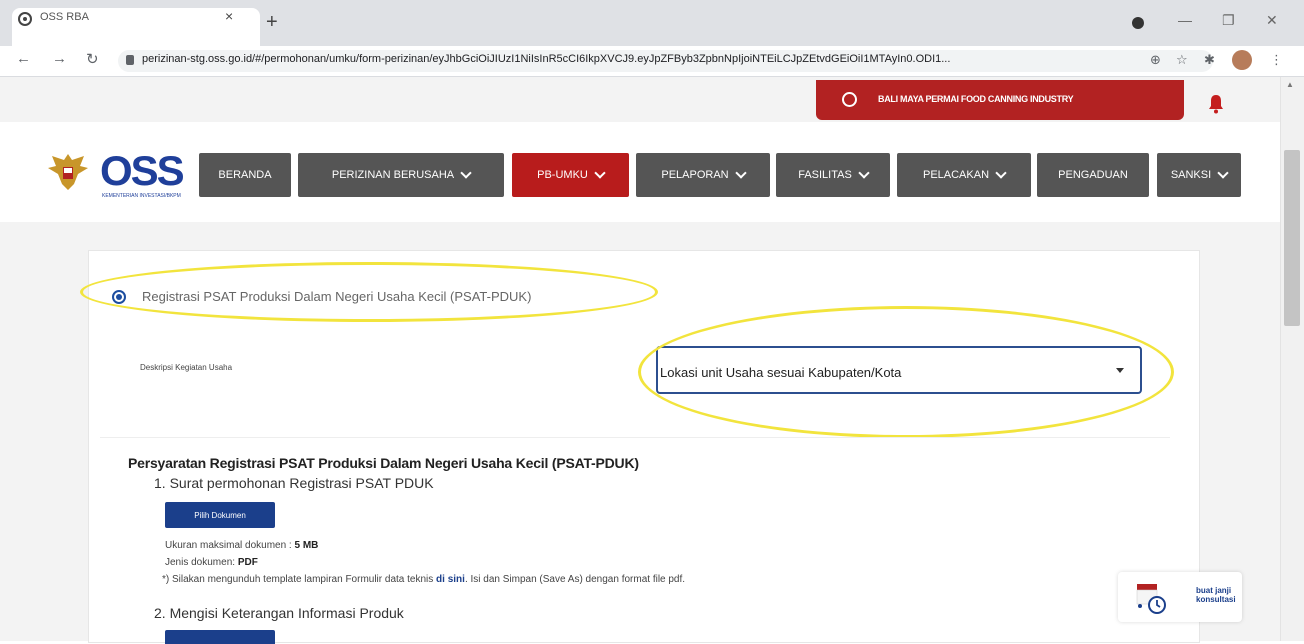 The image size is (1304, 644). What do you see at coordinates (393, 175) in the screenshot?
I see `nav-label: PERIZINAN BERUSAHA` at bounding box center [393, 175].